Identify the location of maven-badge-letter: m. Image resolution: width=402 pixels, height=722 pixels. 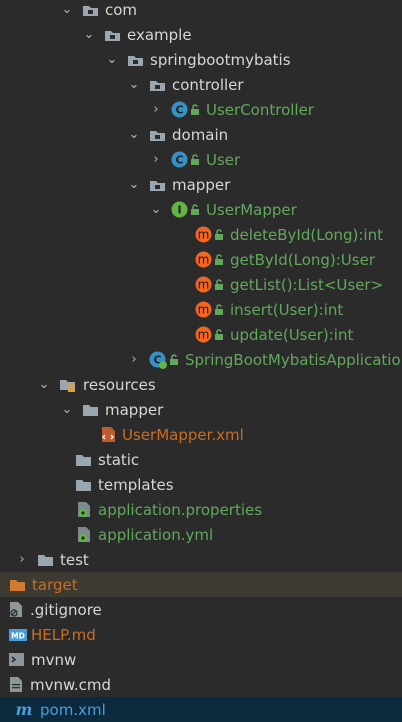
(24, 710).